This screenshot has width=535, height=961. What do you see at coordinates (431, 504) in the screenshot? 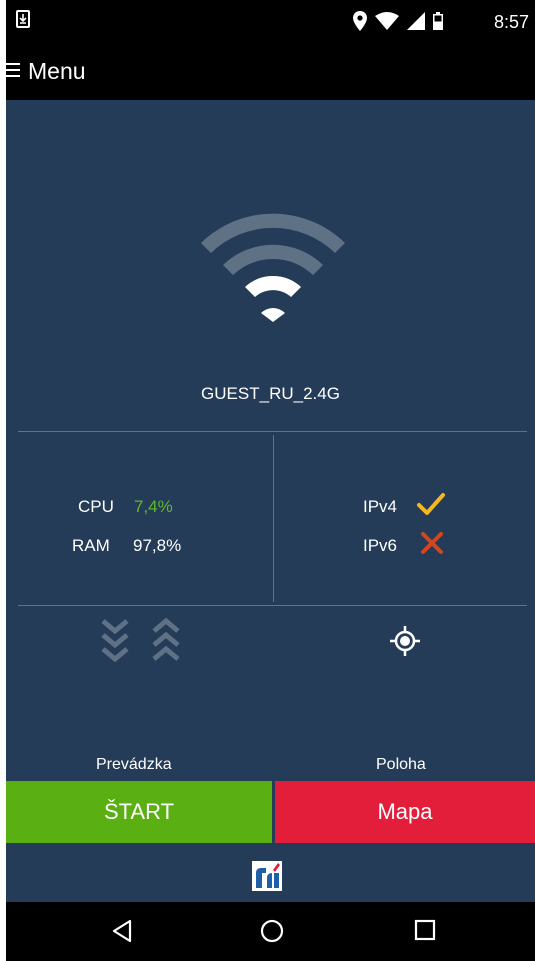
I see `check-icon` at bounding box center [431, 504].